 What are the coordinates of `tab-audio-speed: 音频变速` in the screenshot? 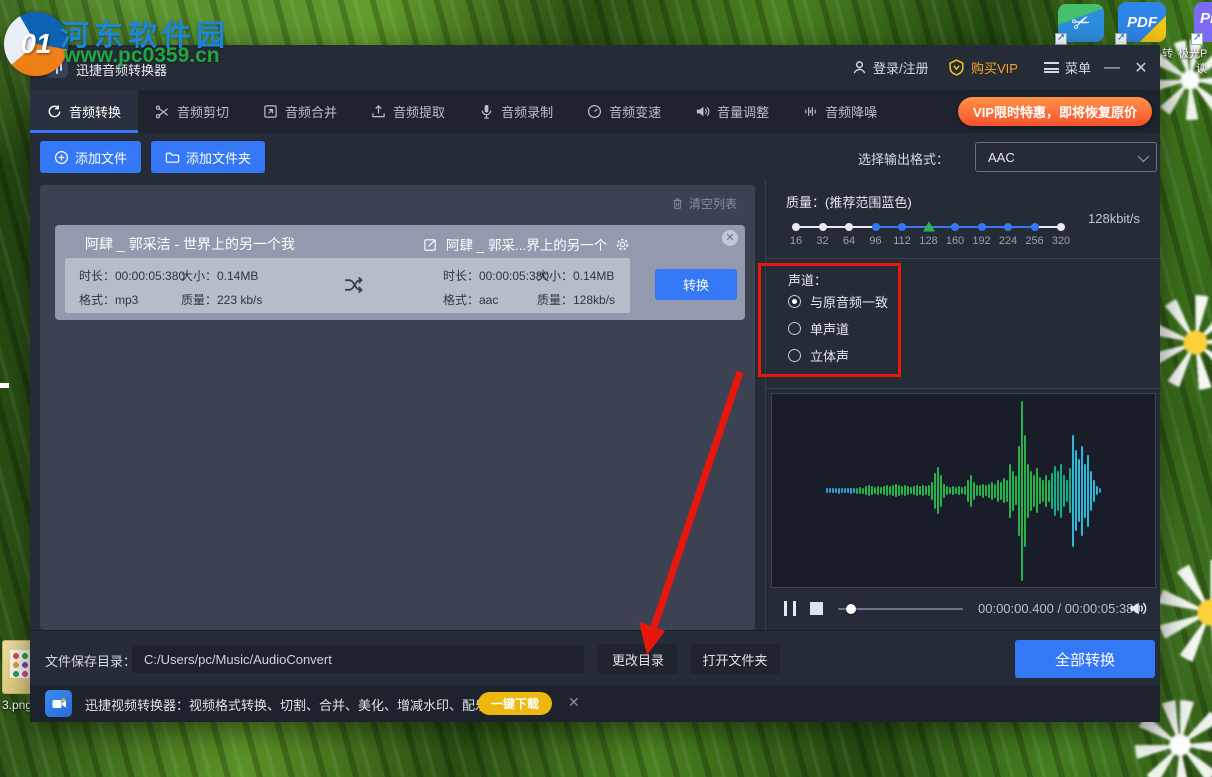 It's located at (624, 111).